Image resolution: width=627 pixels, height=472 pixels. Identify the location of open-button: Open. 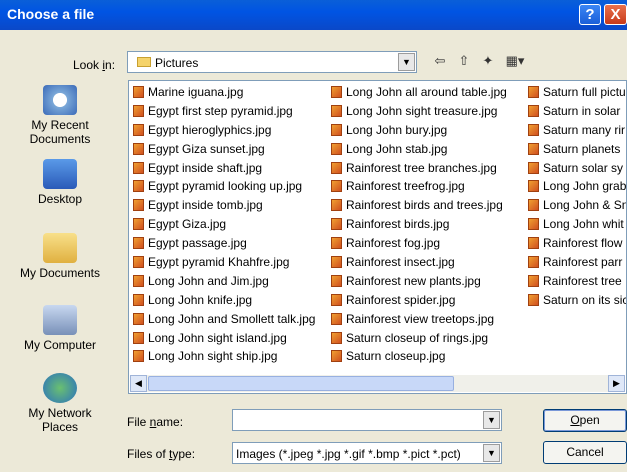
(585, 420).